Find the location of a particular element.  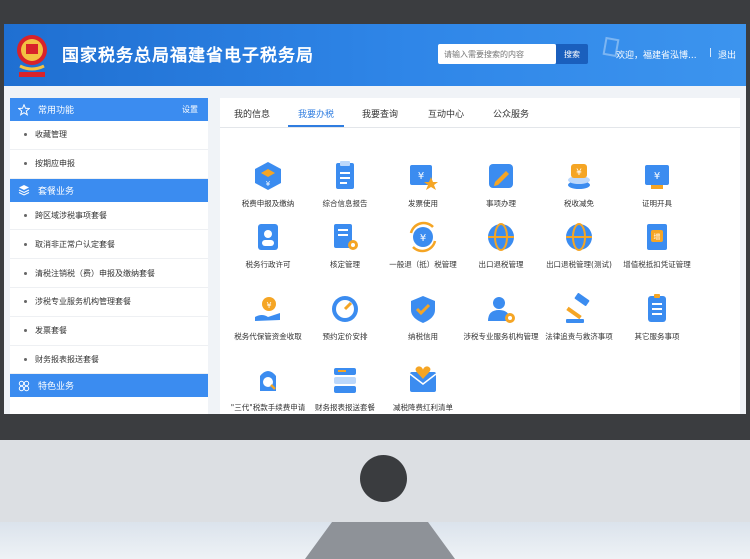

service-item: ¥ 税收减免 is located at coordinates (579, 184).